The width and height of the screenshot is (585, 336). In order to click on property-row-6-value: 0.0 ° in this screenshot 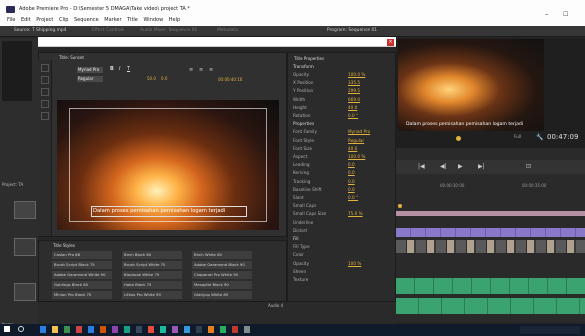, I will do `click(353, 197)`.